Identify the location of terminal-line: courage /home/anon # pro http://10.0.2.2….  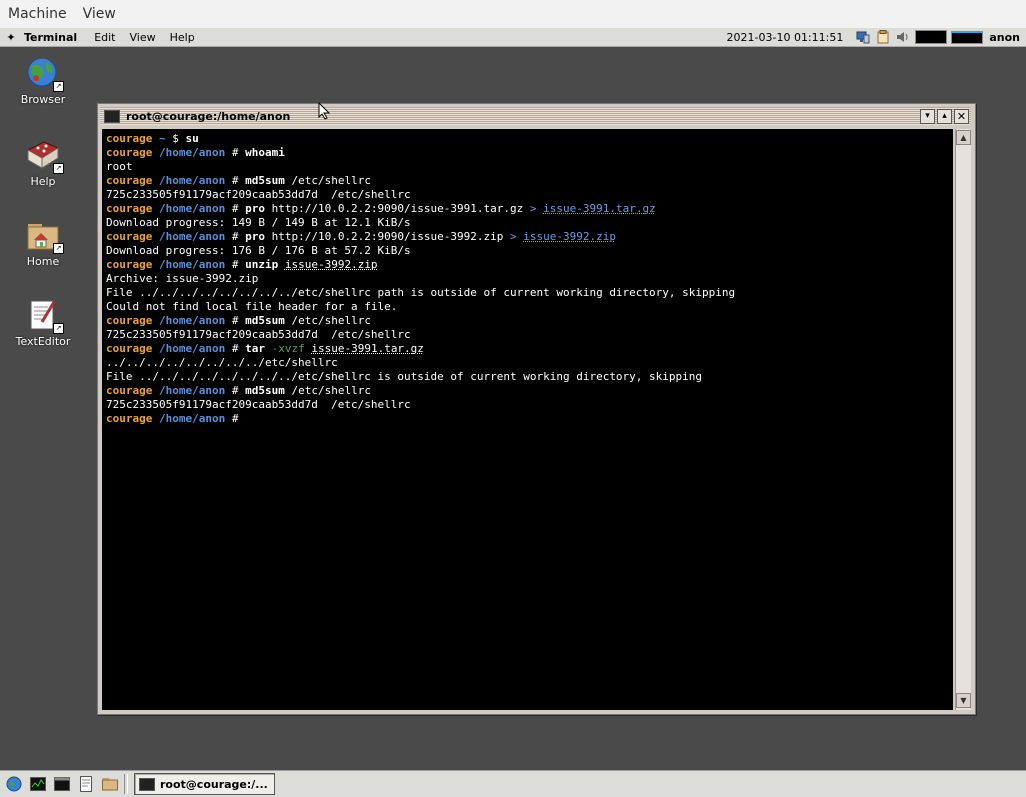
(529, 237).